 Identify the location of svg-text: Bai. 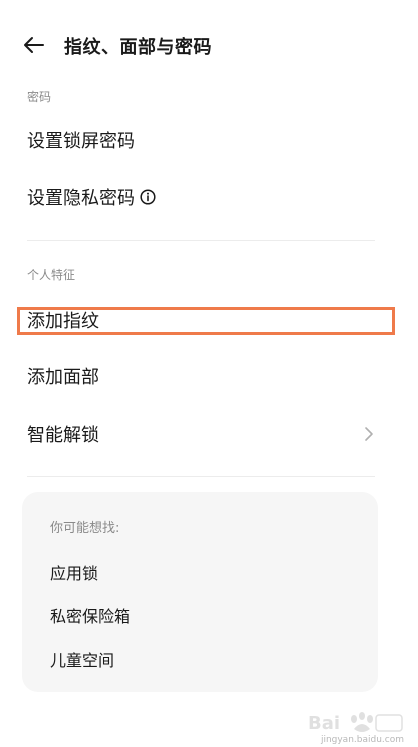
(324, 723).